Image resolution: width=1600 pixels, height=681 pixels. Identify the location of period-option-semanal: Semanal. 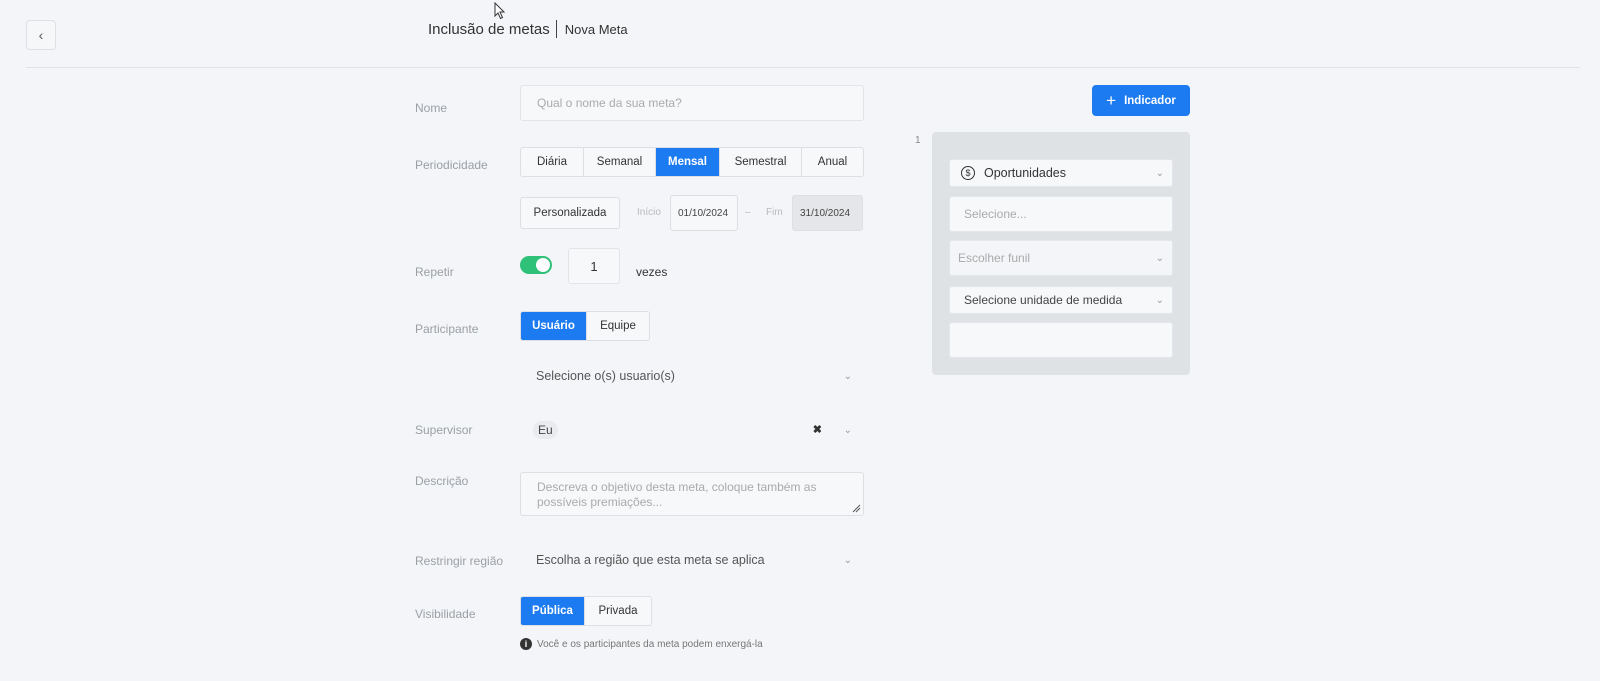
(620, 162).